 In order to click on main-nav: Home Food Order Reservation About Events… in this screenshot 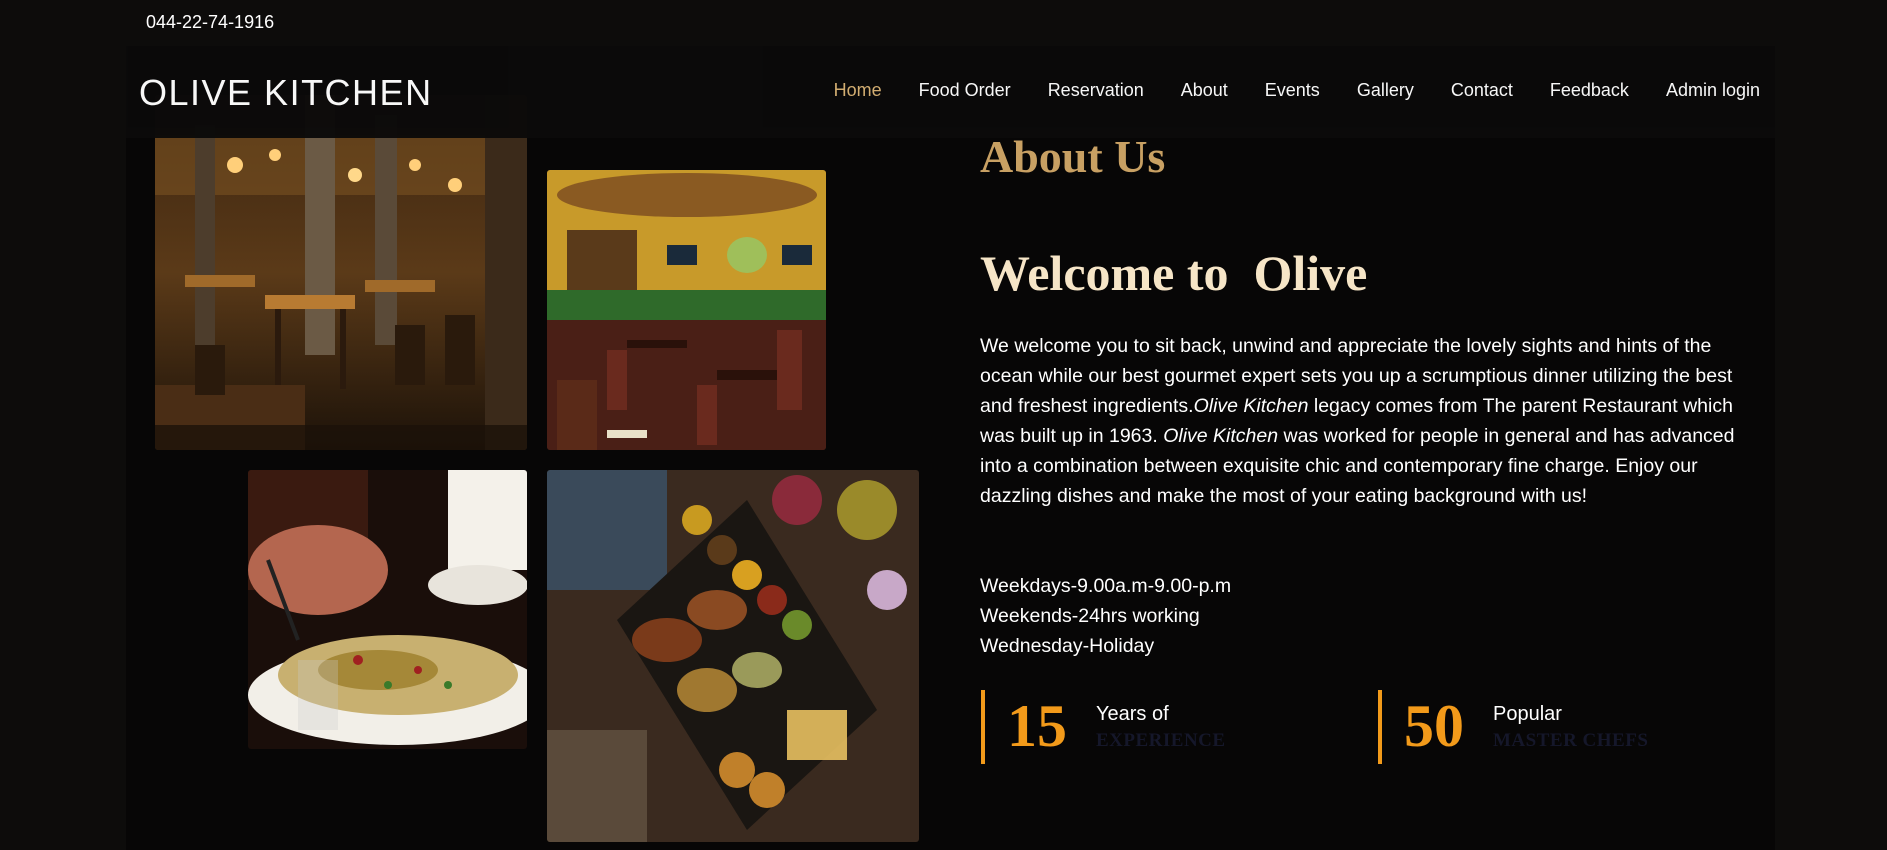, I will do `click(1278, 90)`.